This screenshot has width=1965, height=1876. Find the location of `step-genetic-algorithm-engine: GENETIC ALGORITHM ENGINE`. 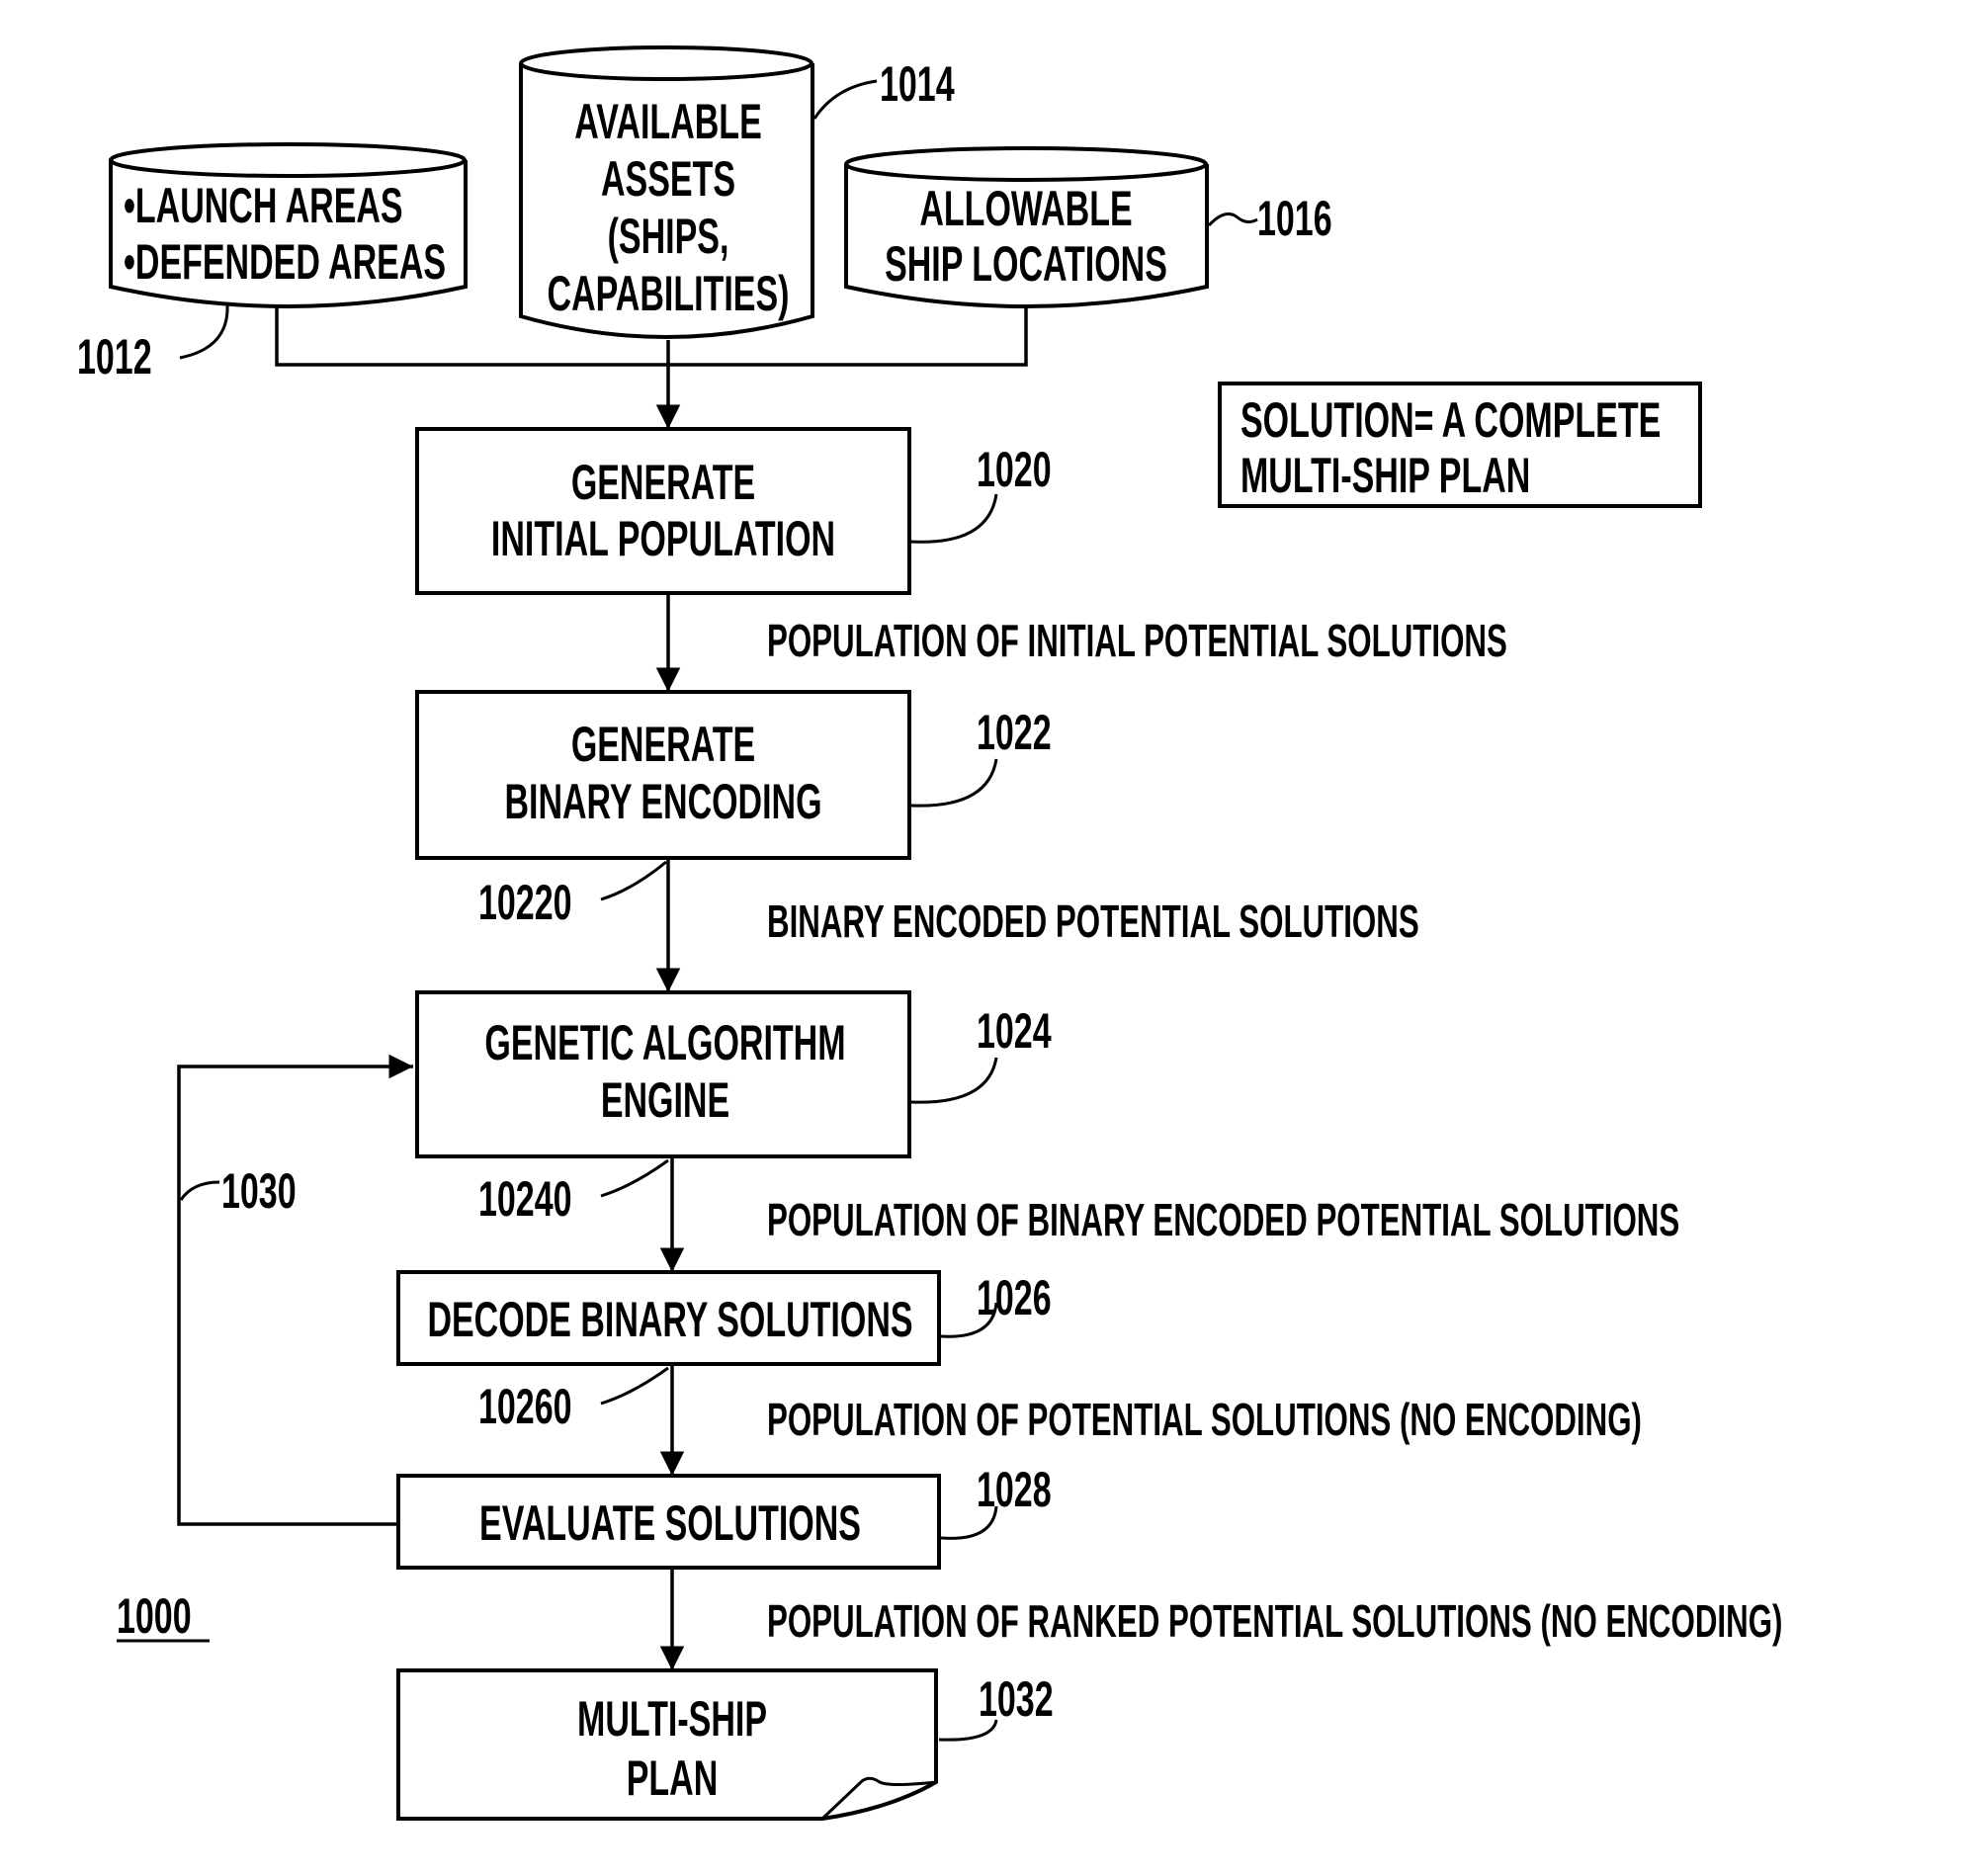

step-genetic-algorithm-engine: GENETIC ALGORITHM ENGINE is located at coordinates (663, 1074).